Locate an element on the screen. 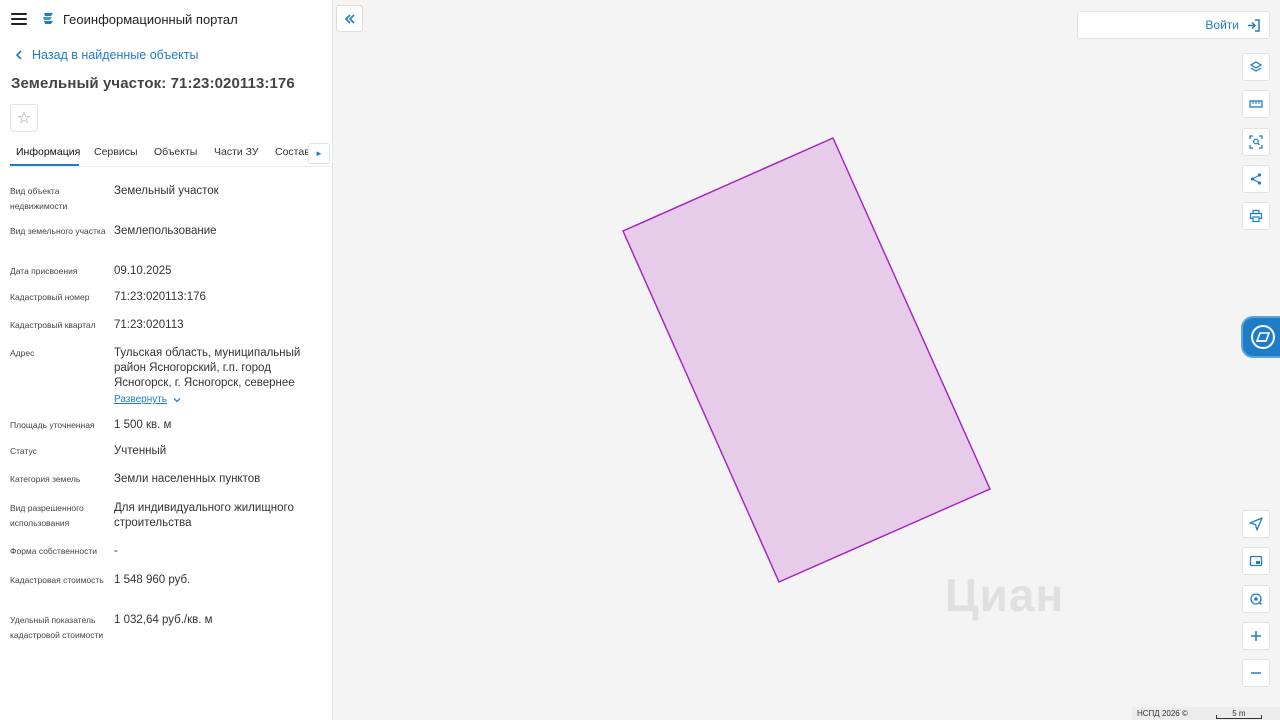 This screenshot has width=1280, height=720. tabs-scroll-right-button: ► is located at coordinates (319, 153).